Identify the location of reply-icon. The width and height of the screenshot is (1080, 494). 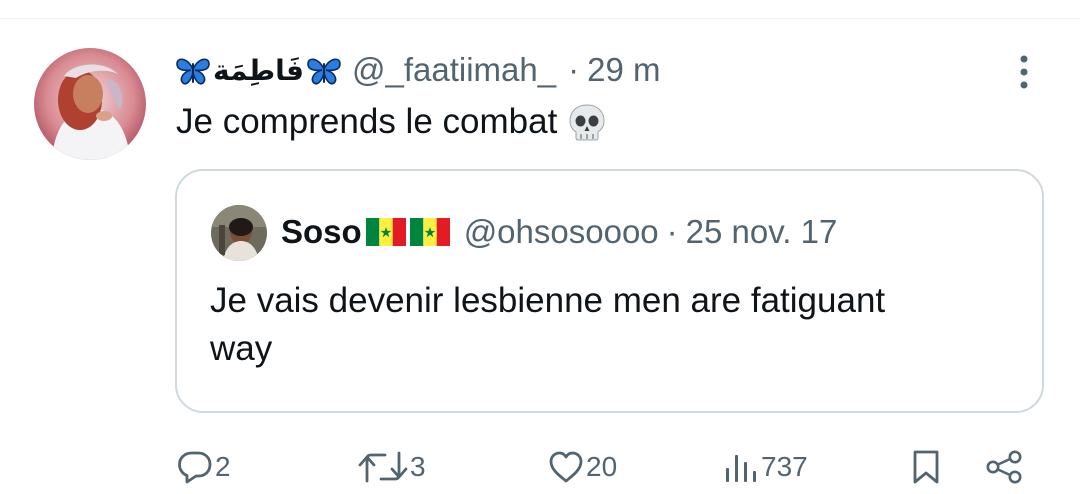
(195, 467).